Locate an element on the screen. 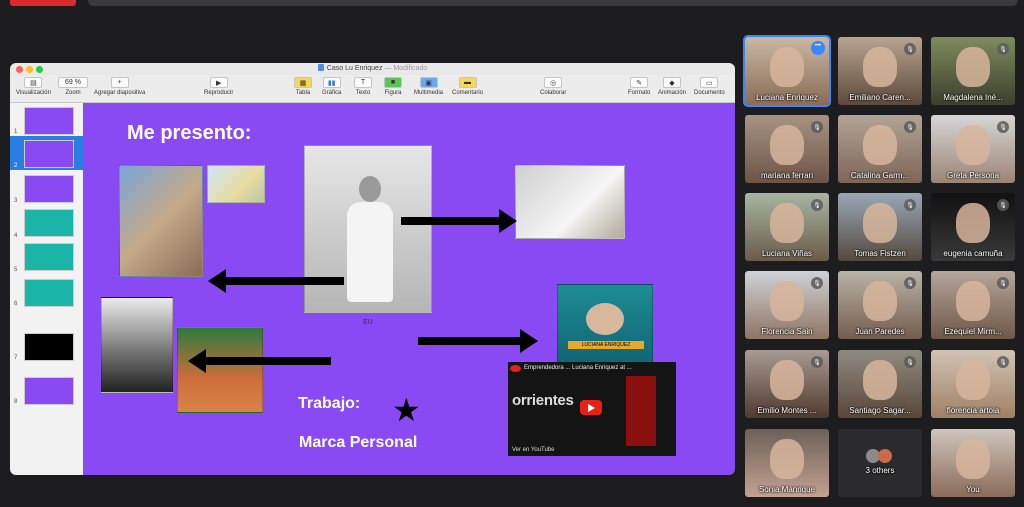 The width and height of the screenshot is (1024, 507). photo-writing is located at coordinates (570, 202).